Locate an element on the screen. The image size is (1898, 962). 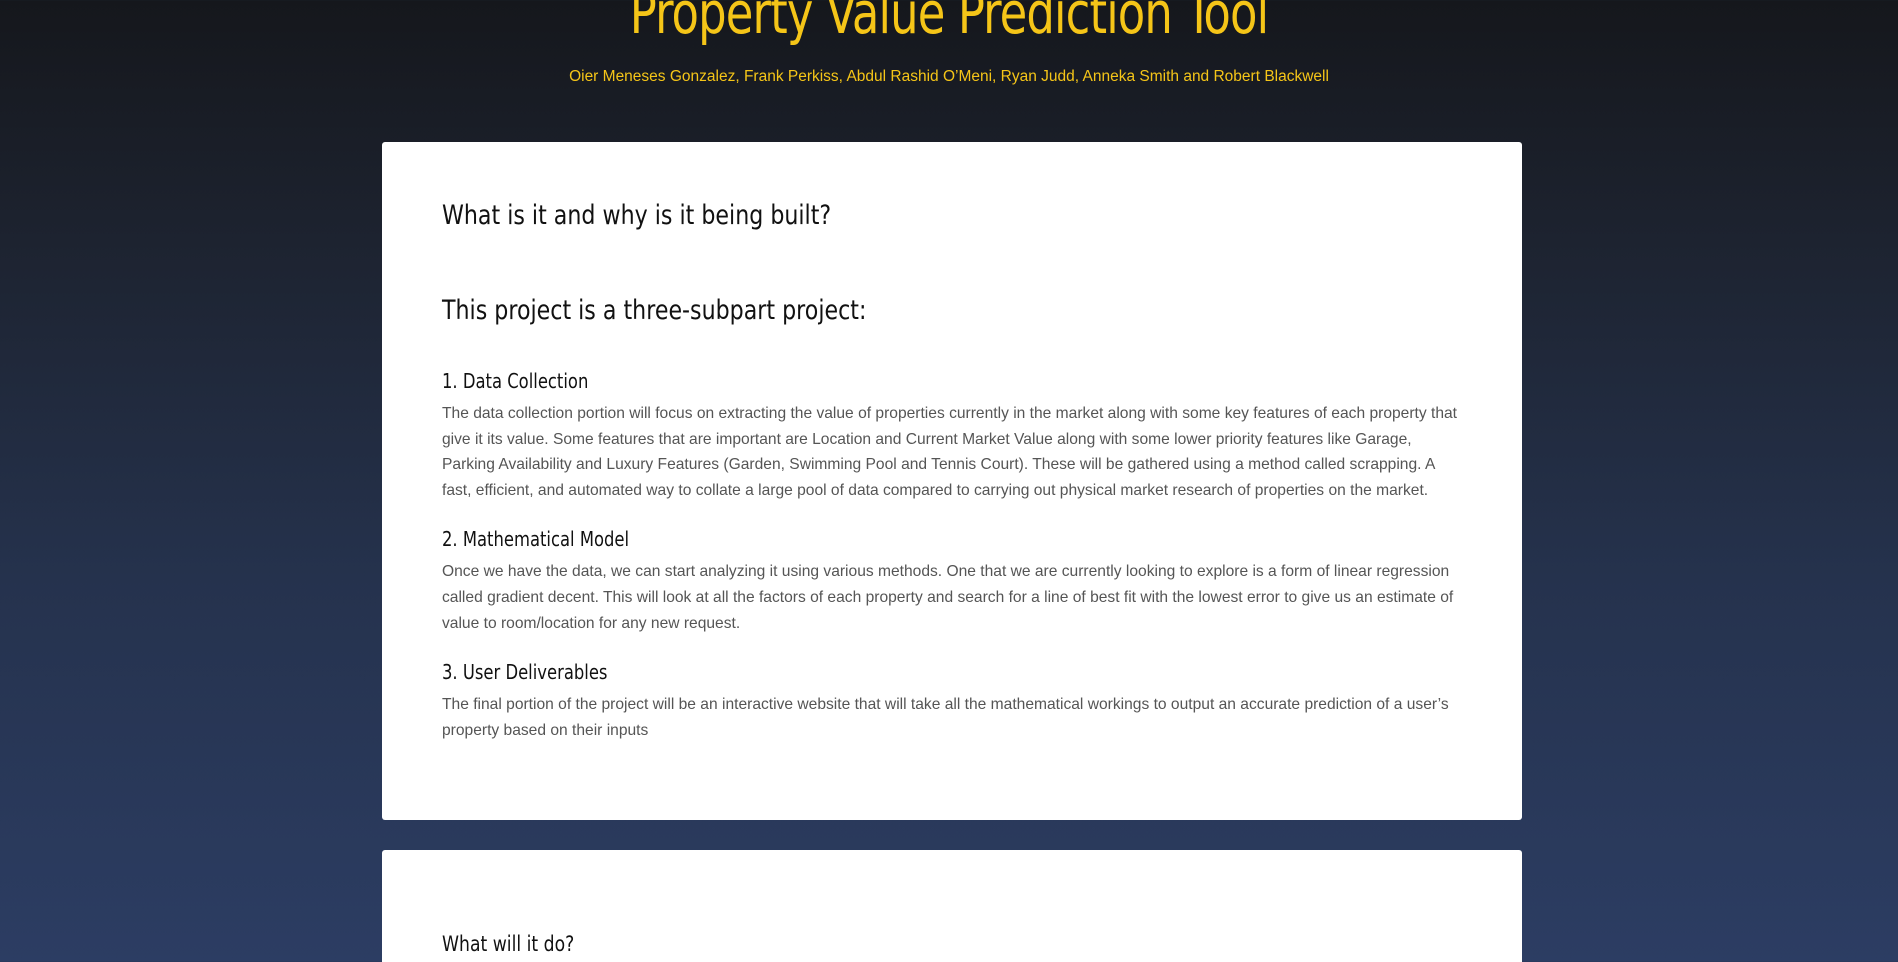
section-title-data-collection: 1. Data Collection is located at coordinates (515, 381).